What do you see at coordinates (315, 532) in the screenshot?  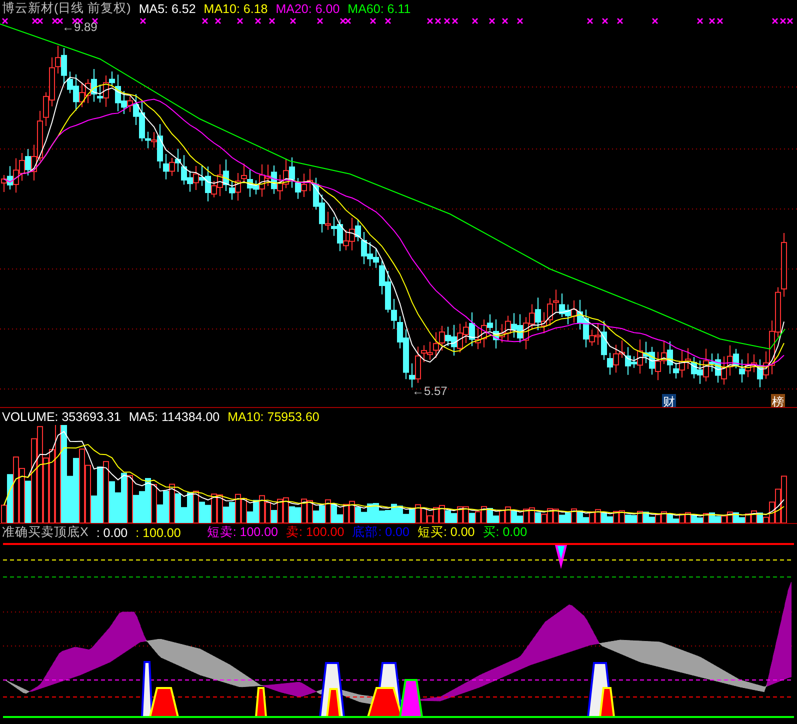 I see `indicator-label: 卖: 100.00` at bounding box center [315, 532].